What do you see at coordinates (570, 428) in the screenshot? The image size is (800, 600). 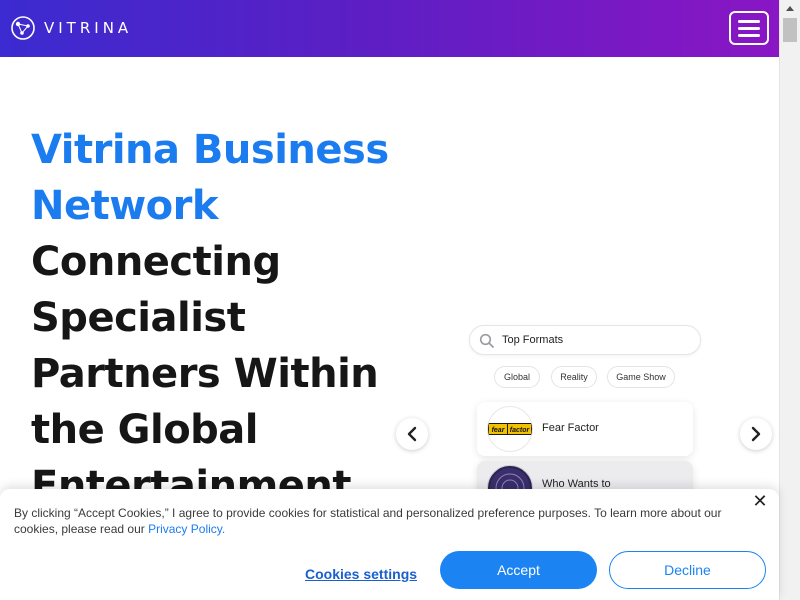 I see `card-title: Fear Factor` at bounding box center [570, 428].